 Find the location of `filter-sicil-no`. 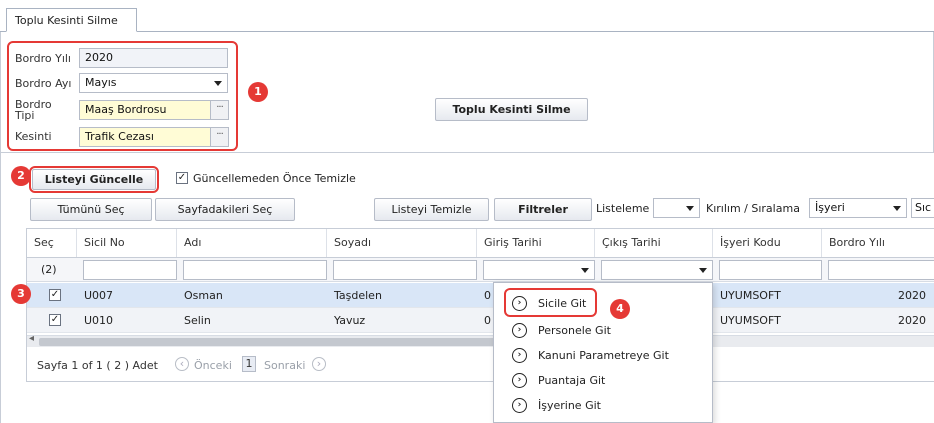

filter-sicil-no is located at coordinates (130, 270).